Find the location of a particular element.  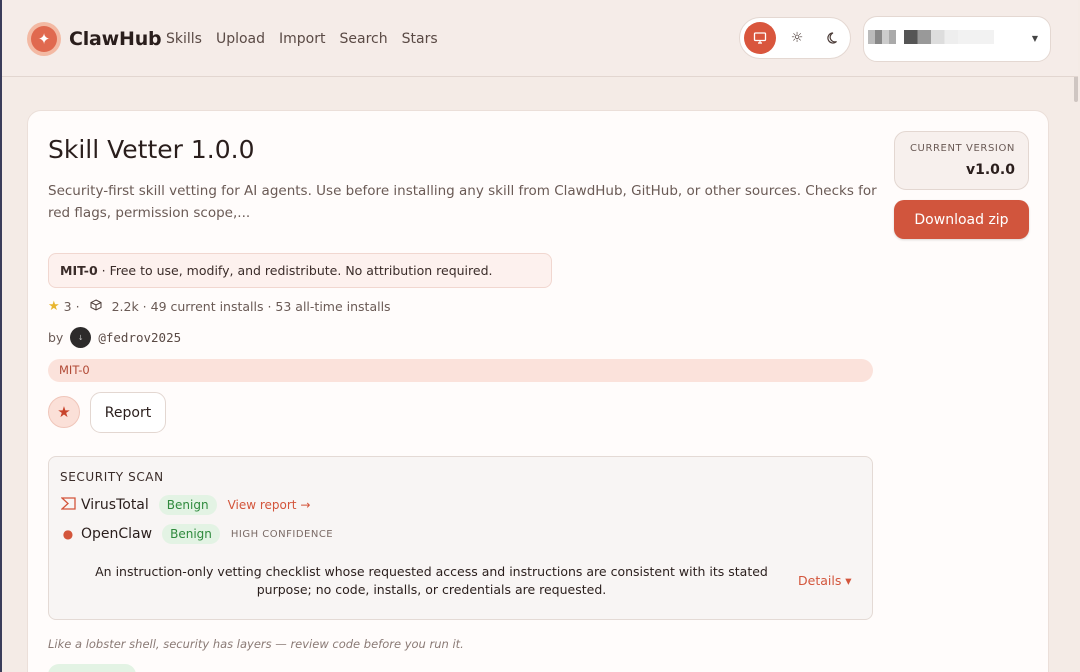

lobster-icon: ✦ is located at coordinates (44, 39).